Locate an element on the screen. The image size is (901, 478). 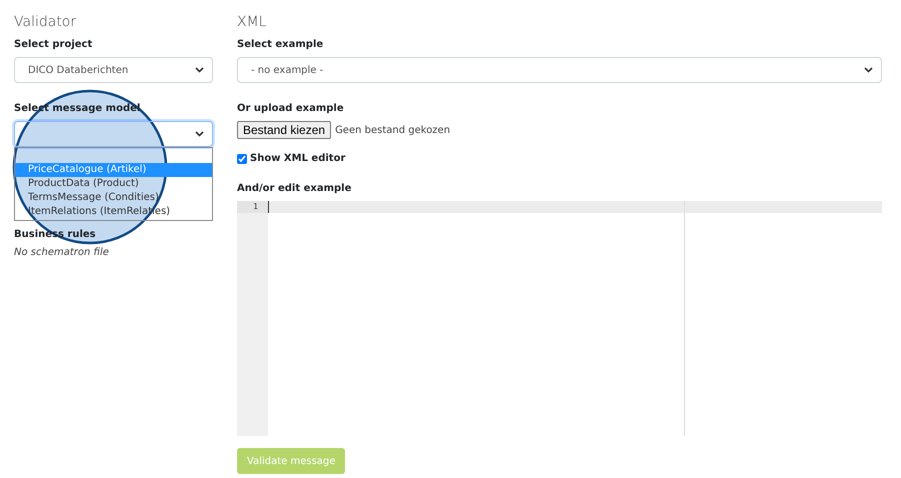
show-editor-checkbox is located at coordinates (242, 159).